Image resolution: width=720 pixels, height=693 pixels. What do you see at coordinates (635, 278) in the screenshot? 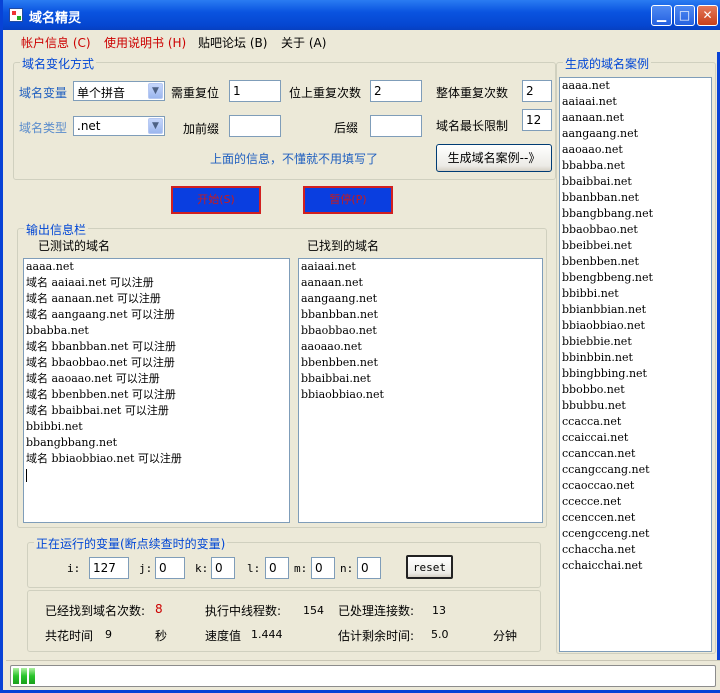
I see `list-item: bbengbbeng.net` at bounding box center [635, 278].